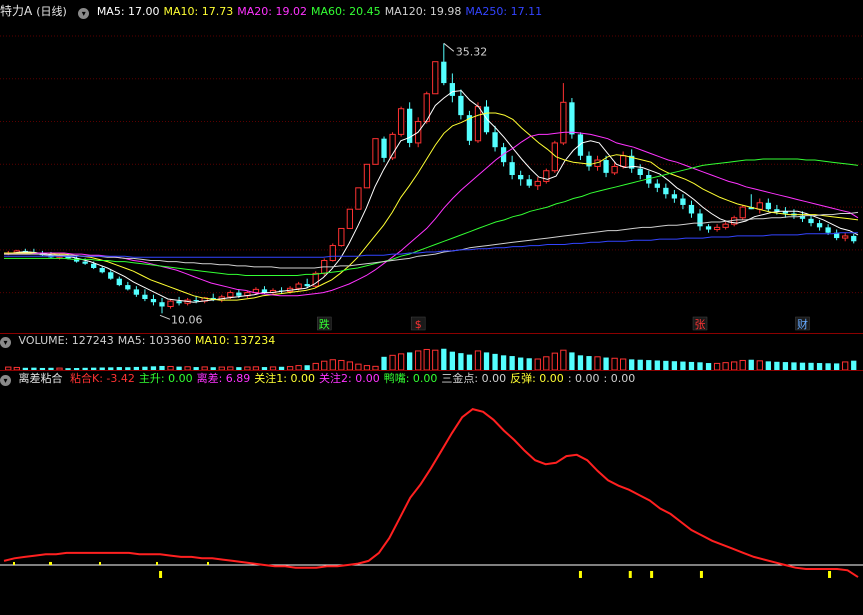 Image resolution: width=863 pixels, height=615 pixels. What do you see at coordinates (349, 378) in the screenshot?
I see `indicator-value-label: 关注2: 0.00` at bounding box center [349, 378].